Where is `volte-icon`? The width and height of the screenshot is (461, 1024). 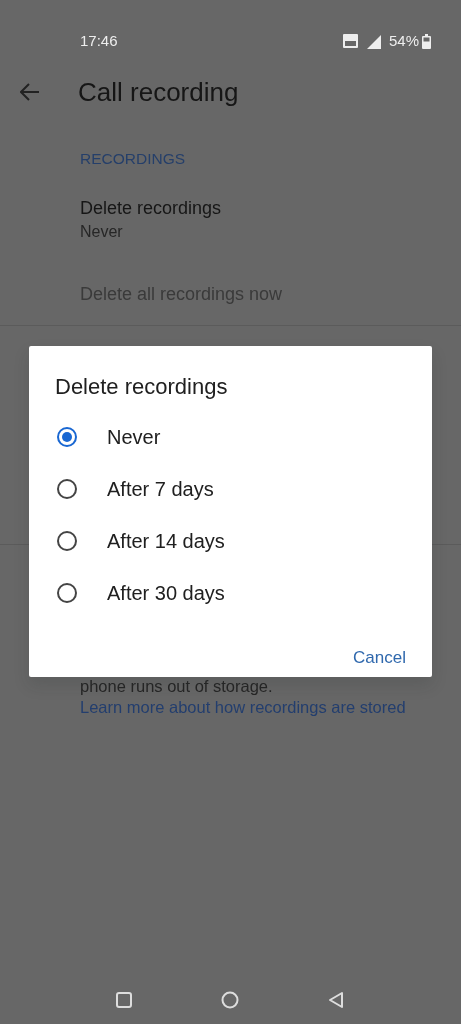
volte-icon is located at coordinates (350, 41).